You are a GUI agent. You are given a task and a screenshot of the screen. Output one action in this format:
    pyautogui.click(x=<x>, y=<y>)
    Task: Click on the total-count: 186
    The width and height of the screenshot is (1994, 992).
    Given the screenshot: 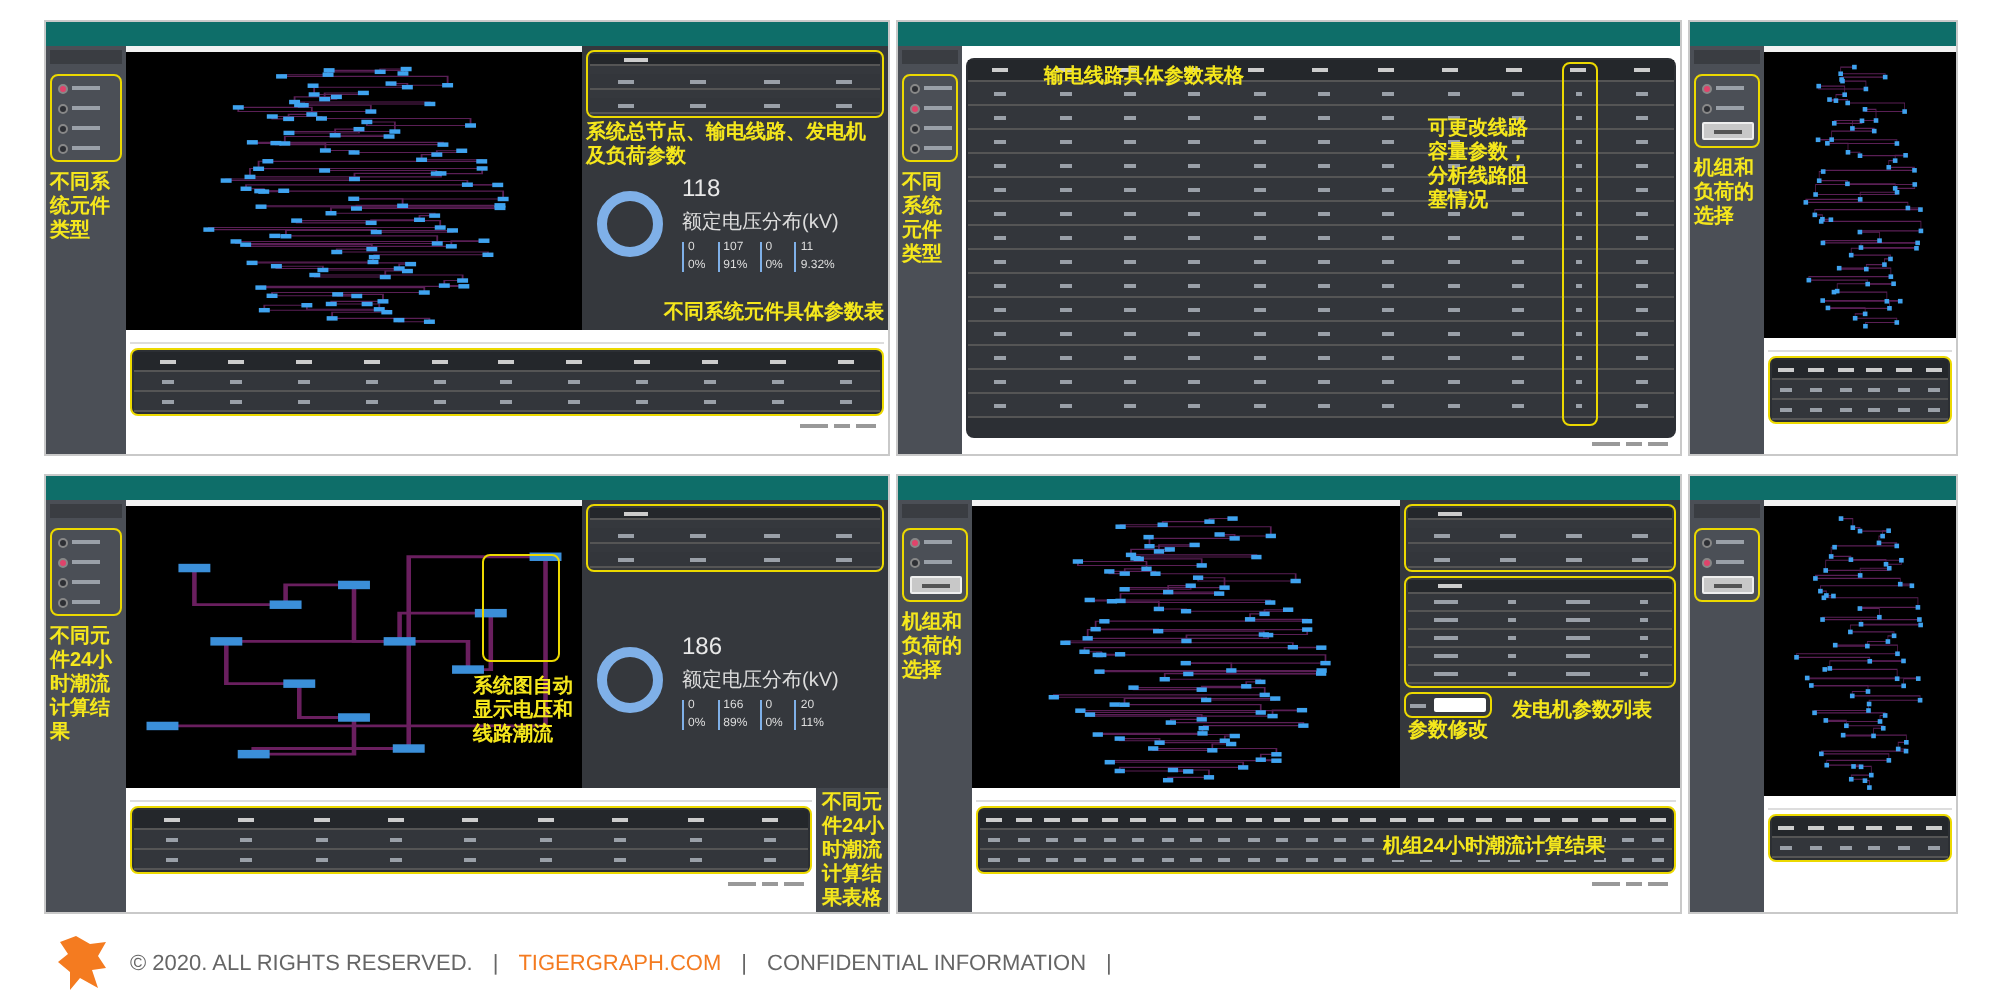 What is the action you would take?
    pyautogui.click(x=703, y=645)
    